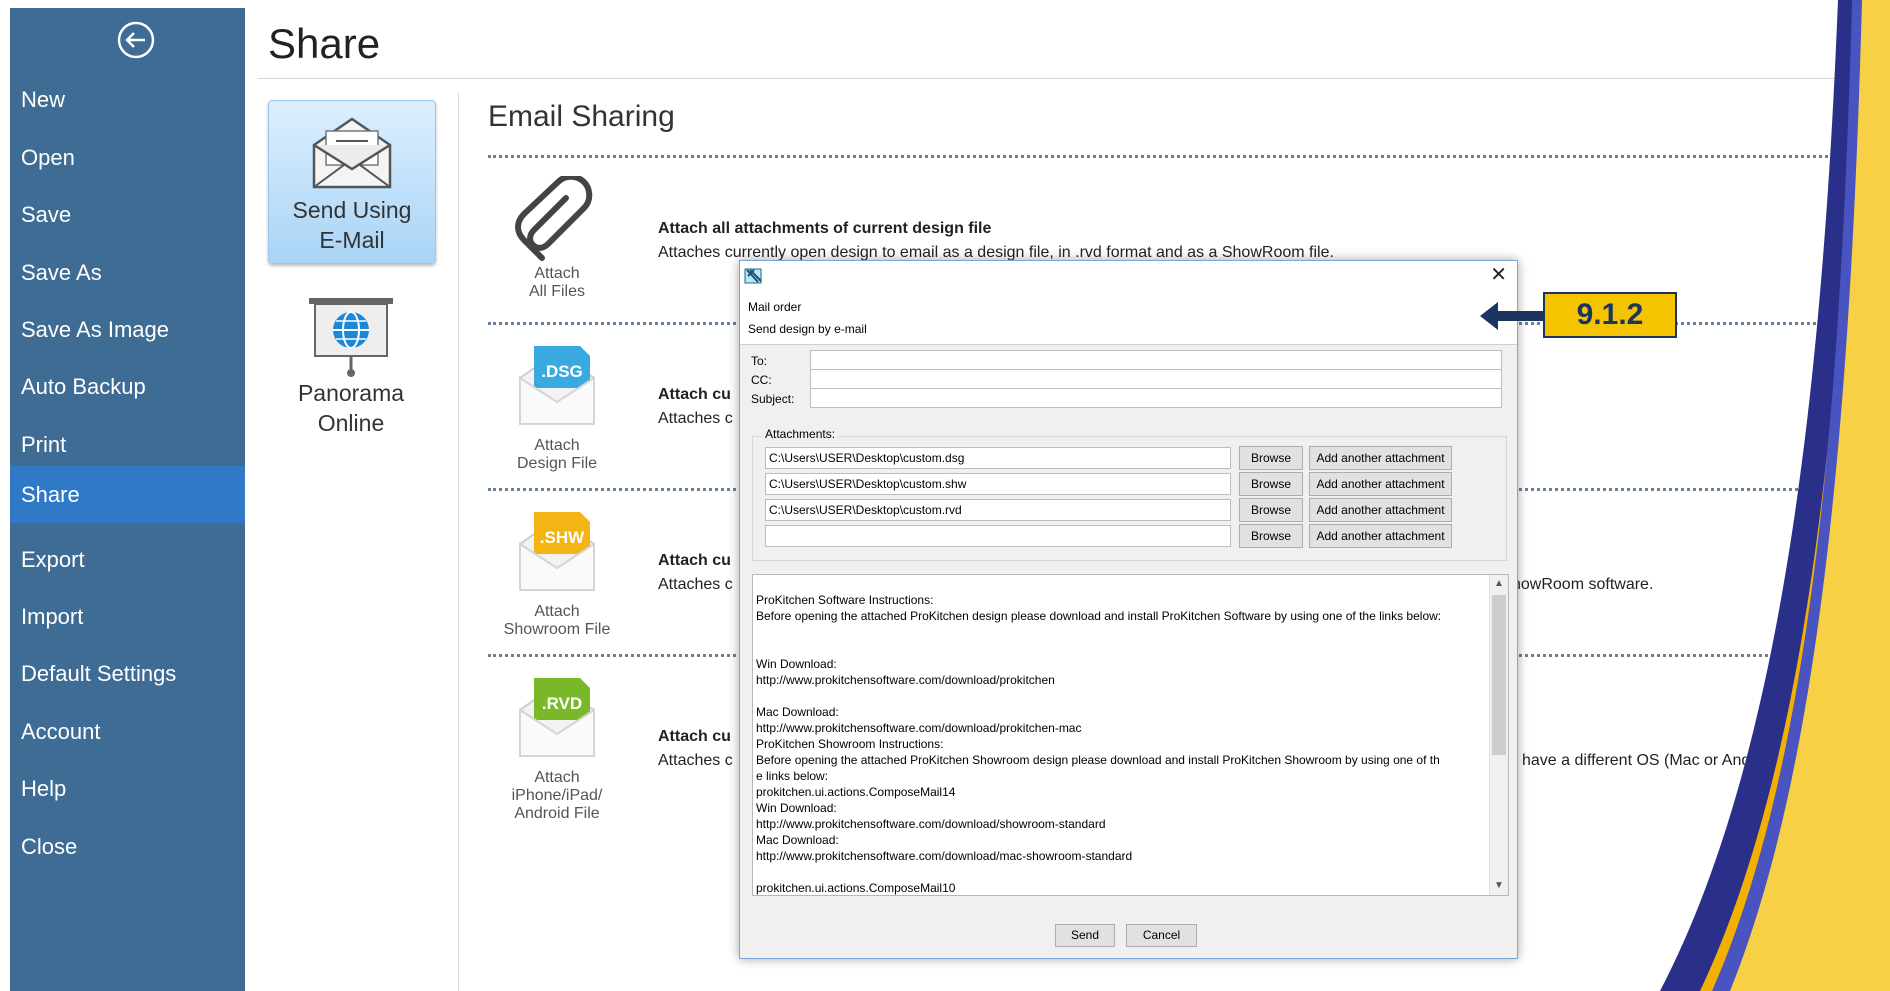  I want to click on panorama-online-button: Panorama Online, so click(351, 365).